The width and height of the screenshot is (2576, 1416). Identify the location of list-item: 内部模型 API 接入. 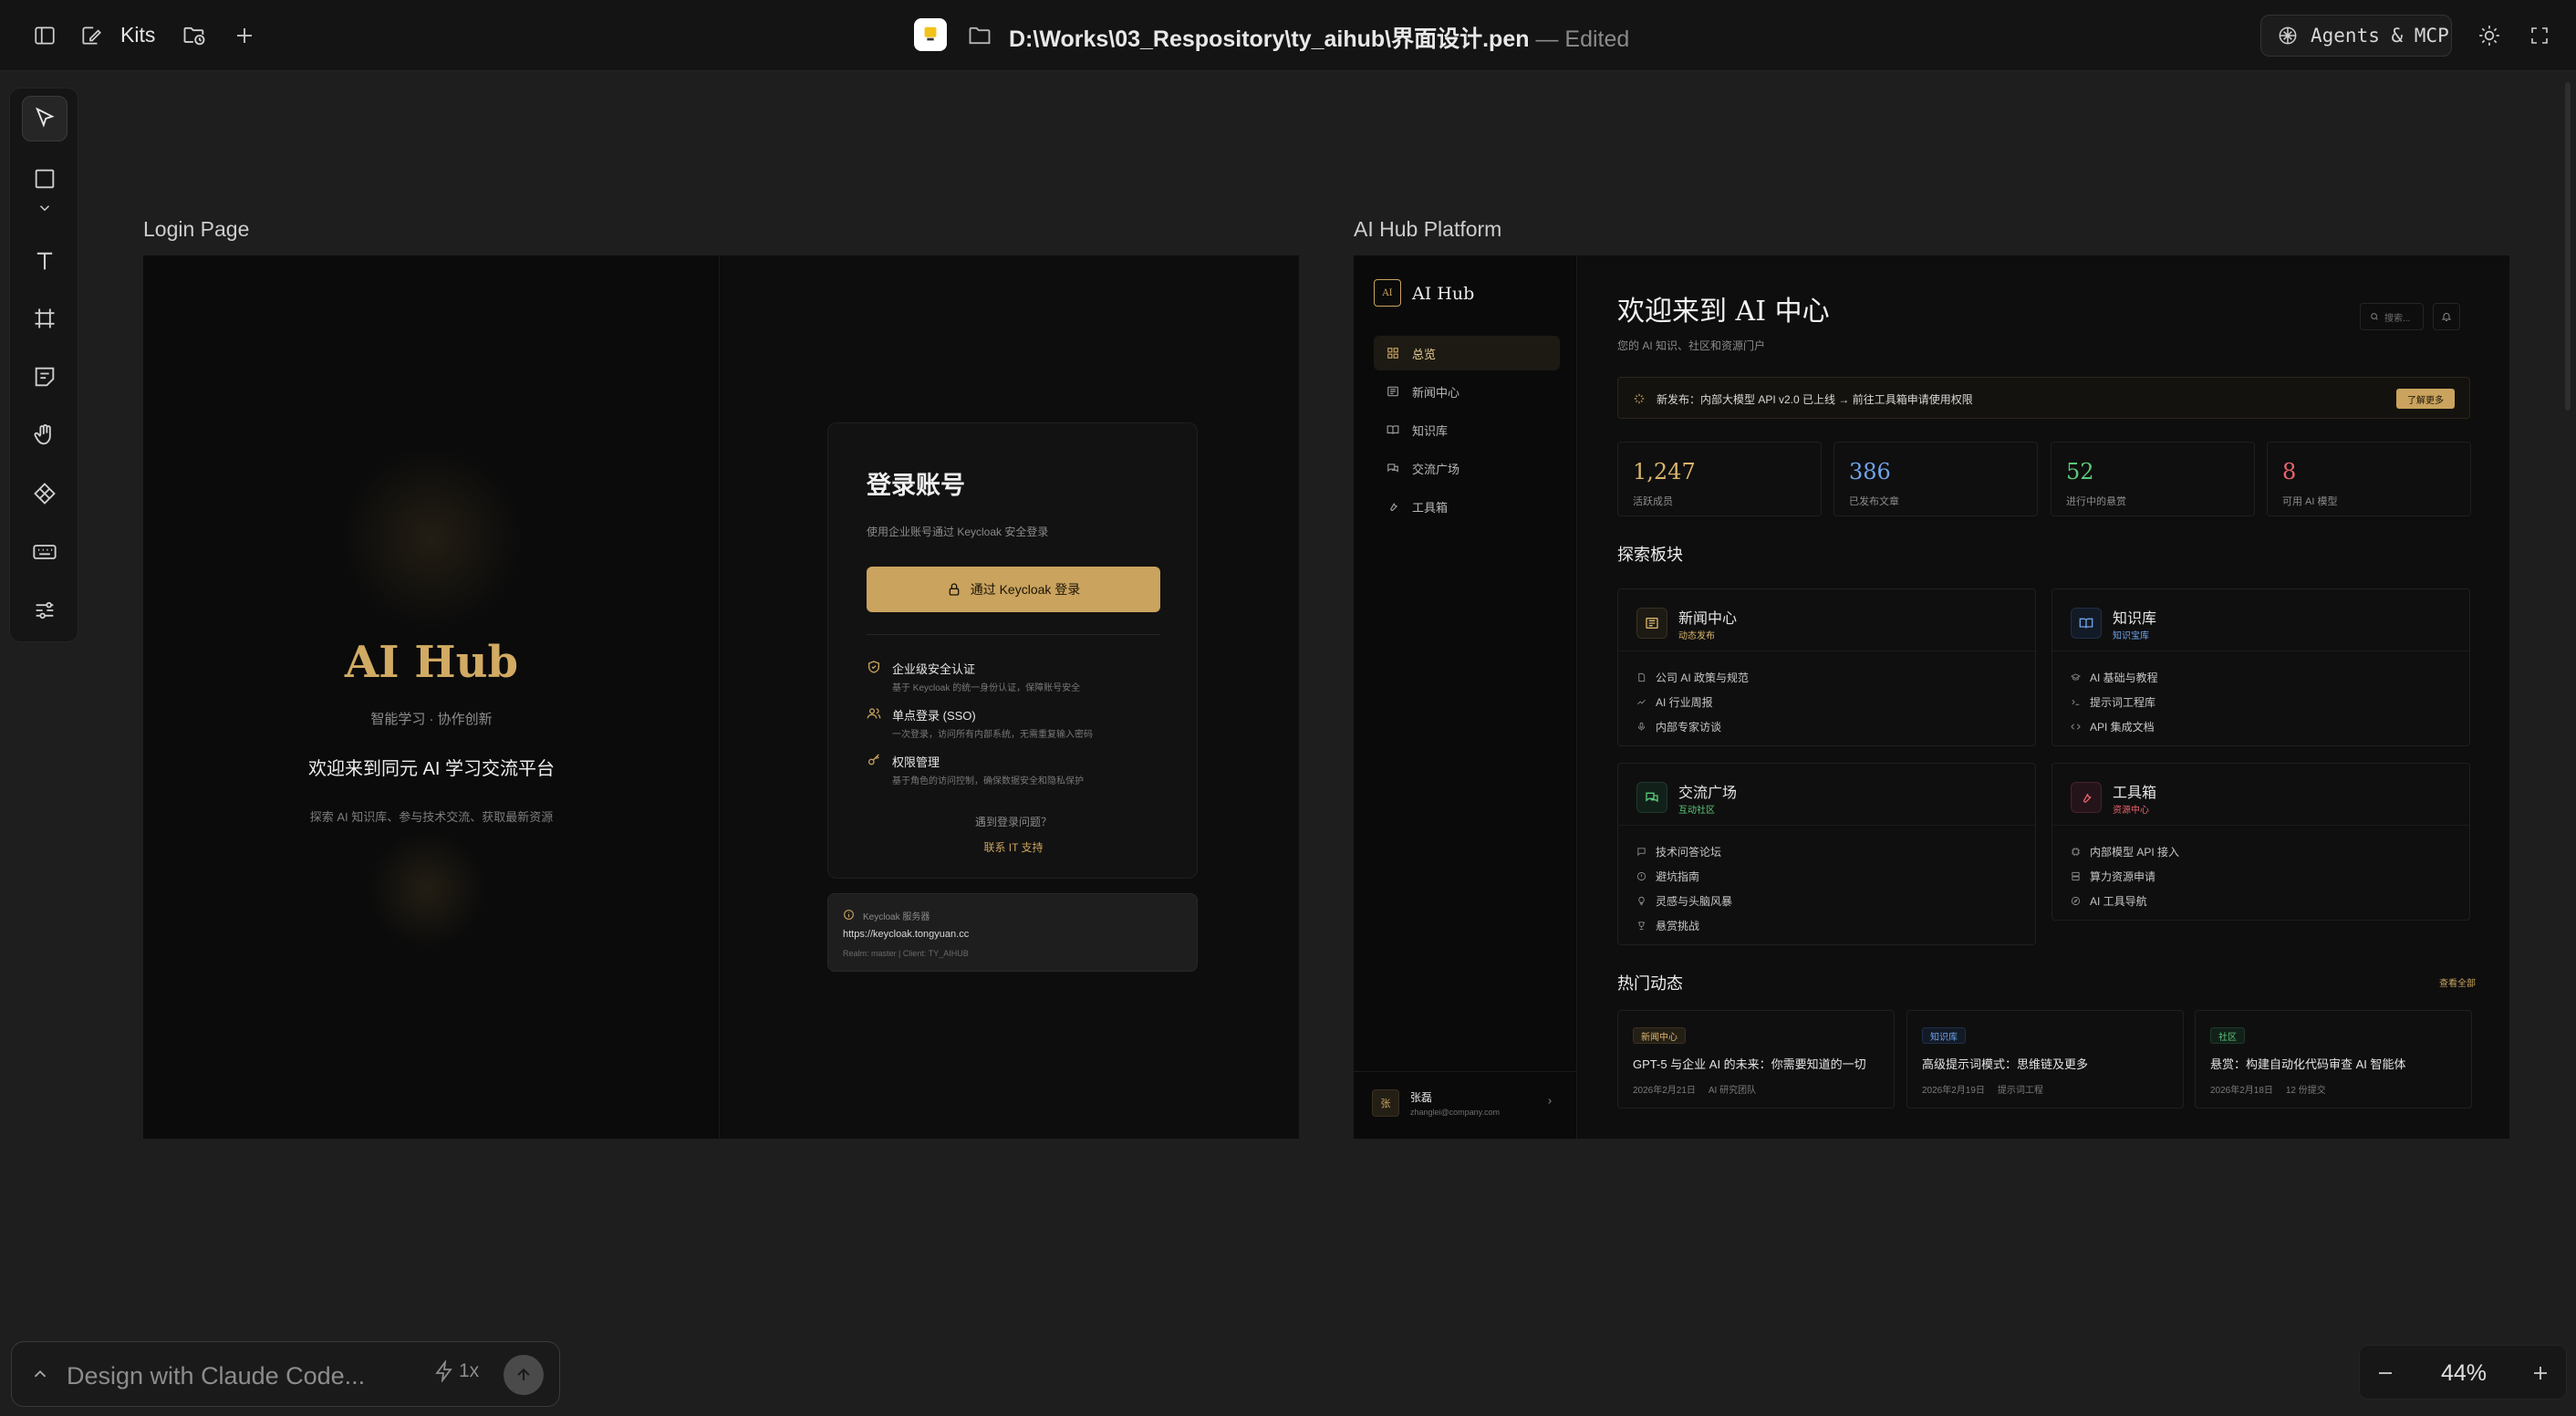
(2125, 851).